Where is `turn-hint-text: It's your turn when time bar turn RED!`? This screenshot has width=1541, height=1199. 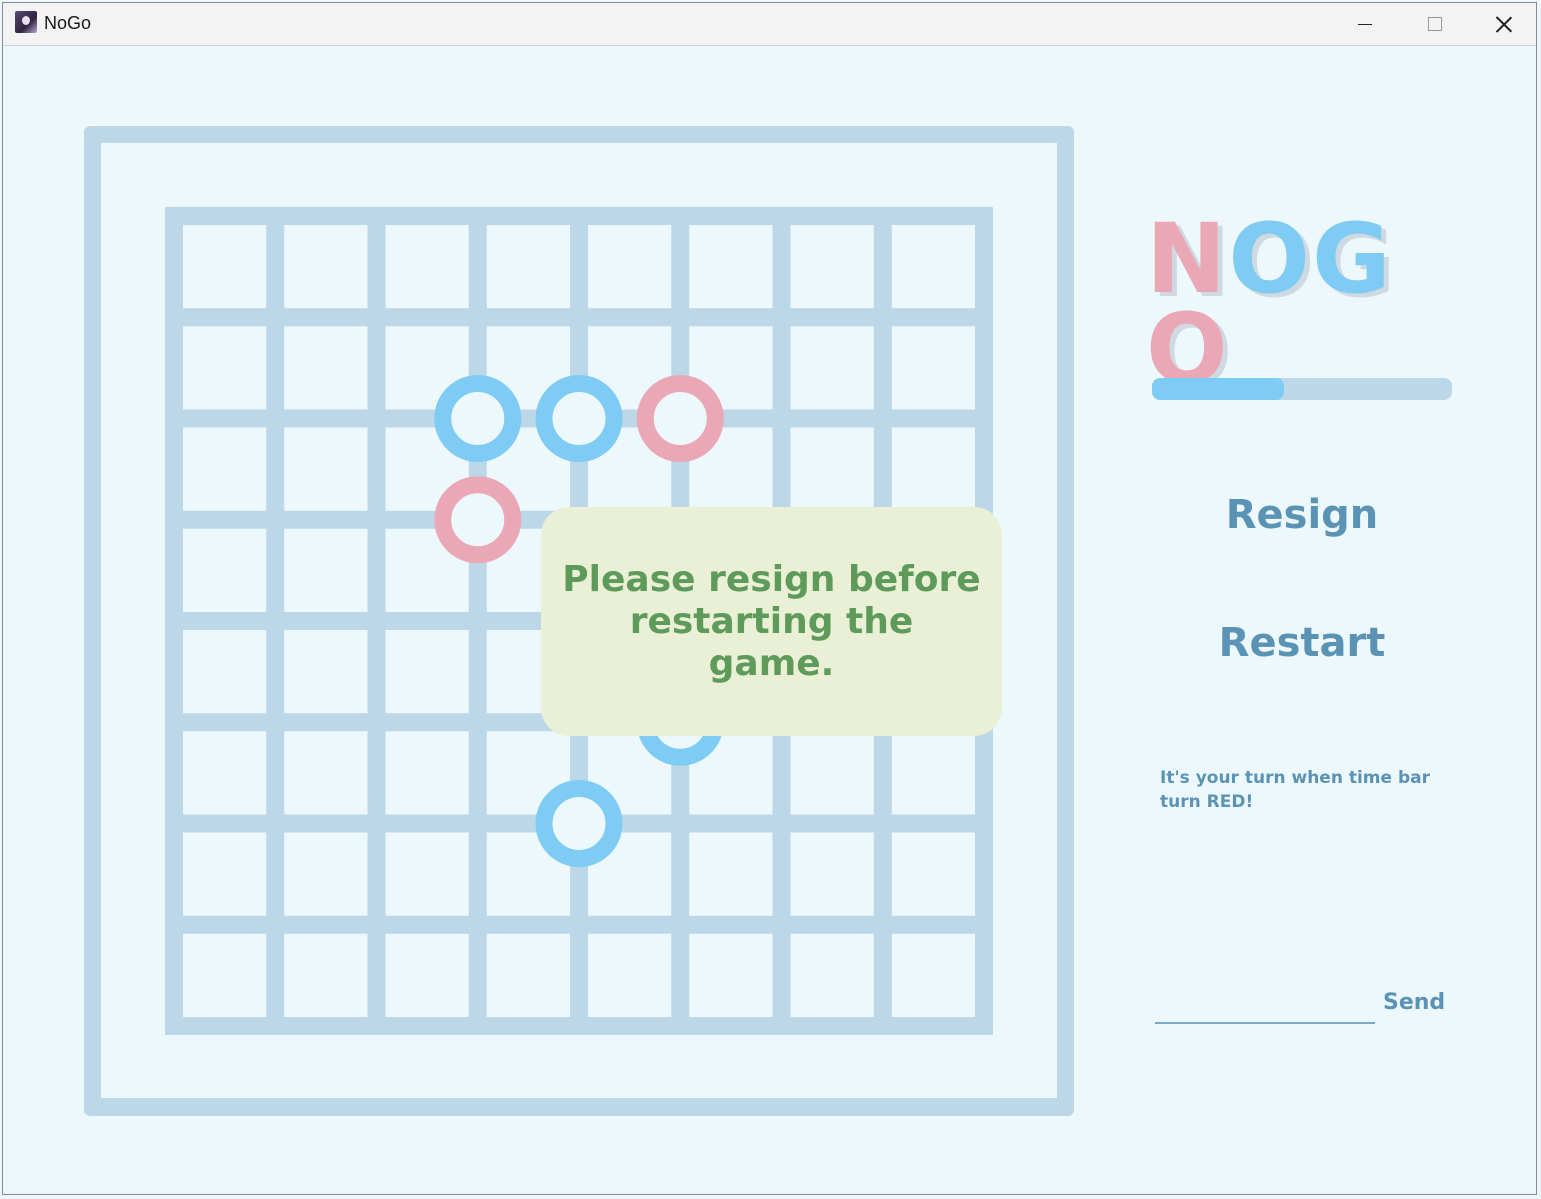
turn-hint-text: It's your turn when time bar turn RED! is located at coordinates (1295, 790).